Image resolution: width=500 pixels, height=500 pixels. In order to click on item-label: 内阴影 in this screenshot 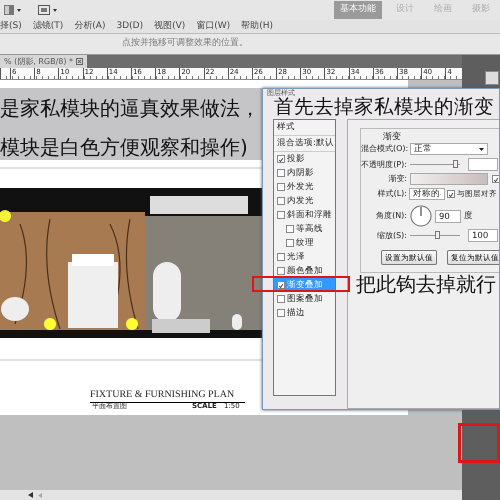, I will do `click(300, 173)`.